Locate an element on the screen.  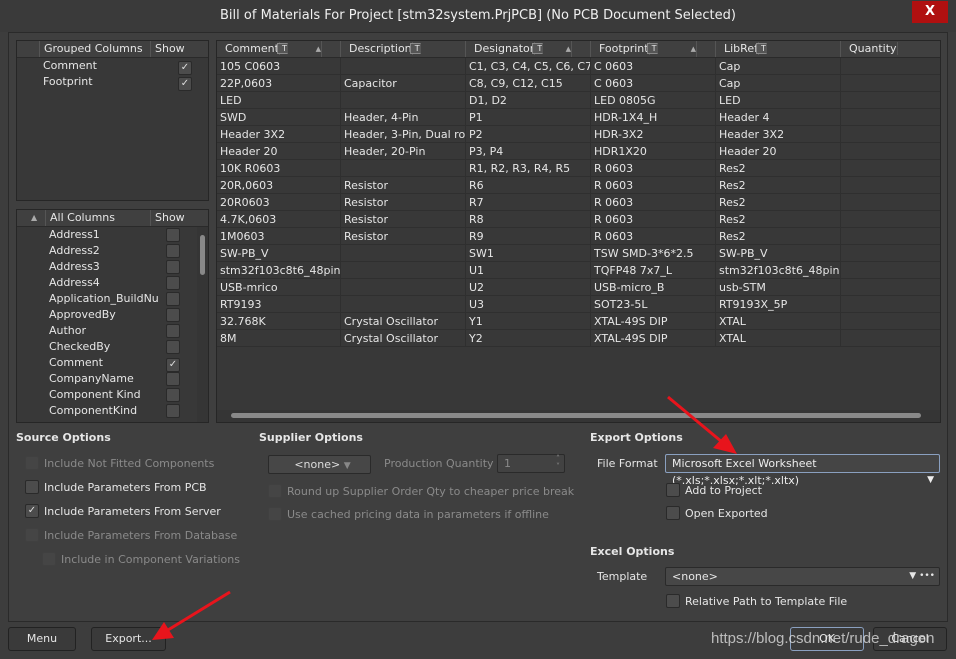
arrow-head-icon is located at coordinates (163, 631).